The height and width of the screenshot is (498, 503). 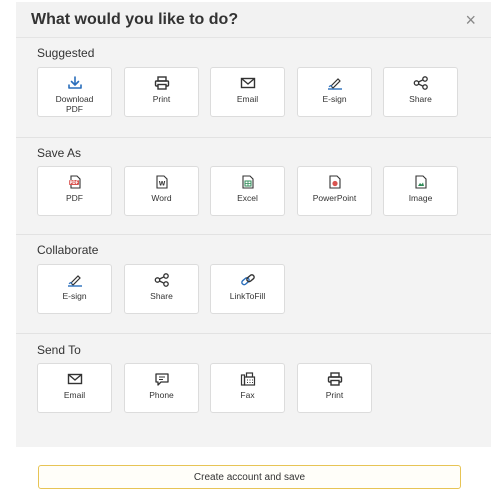 I want to click on pdf-file-icon: PDF, so click(x=74, y=182).